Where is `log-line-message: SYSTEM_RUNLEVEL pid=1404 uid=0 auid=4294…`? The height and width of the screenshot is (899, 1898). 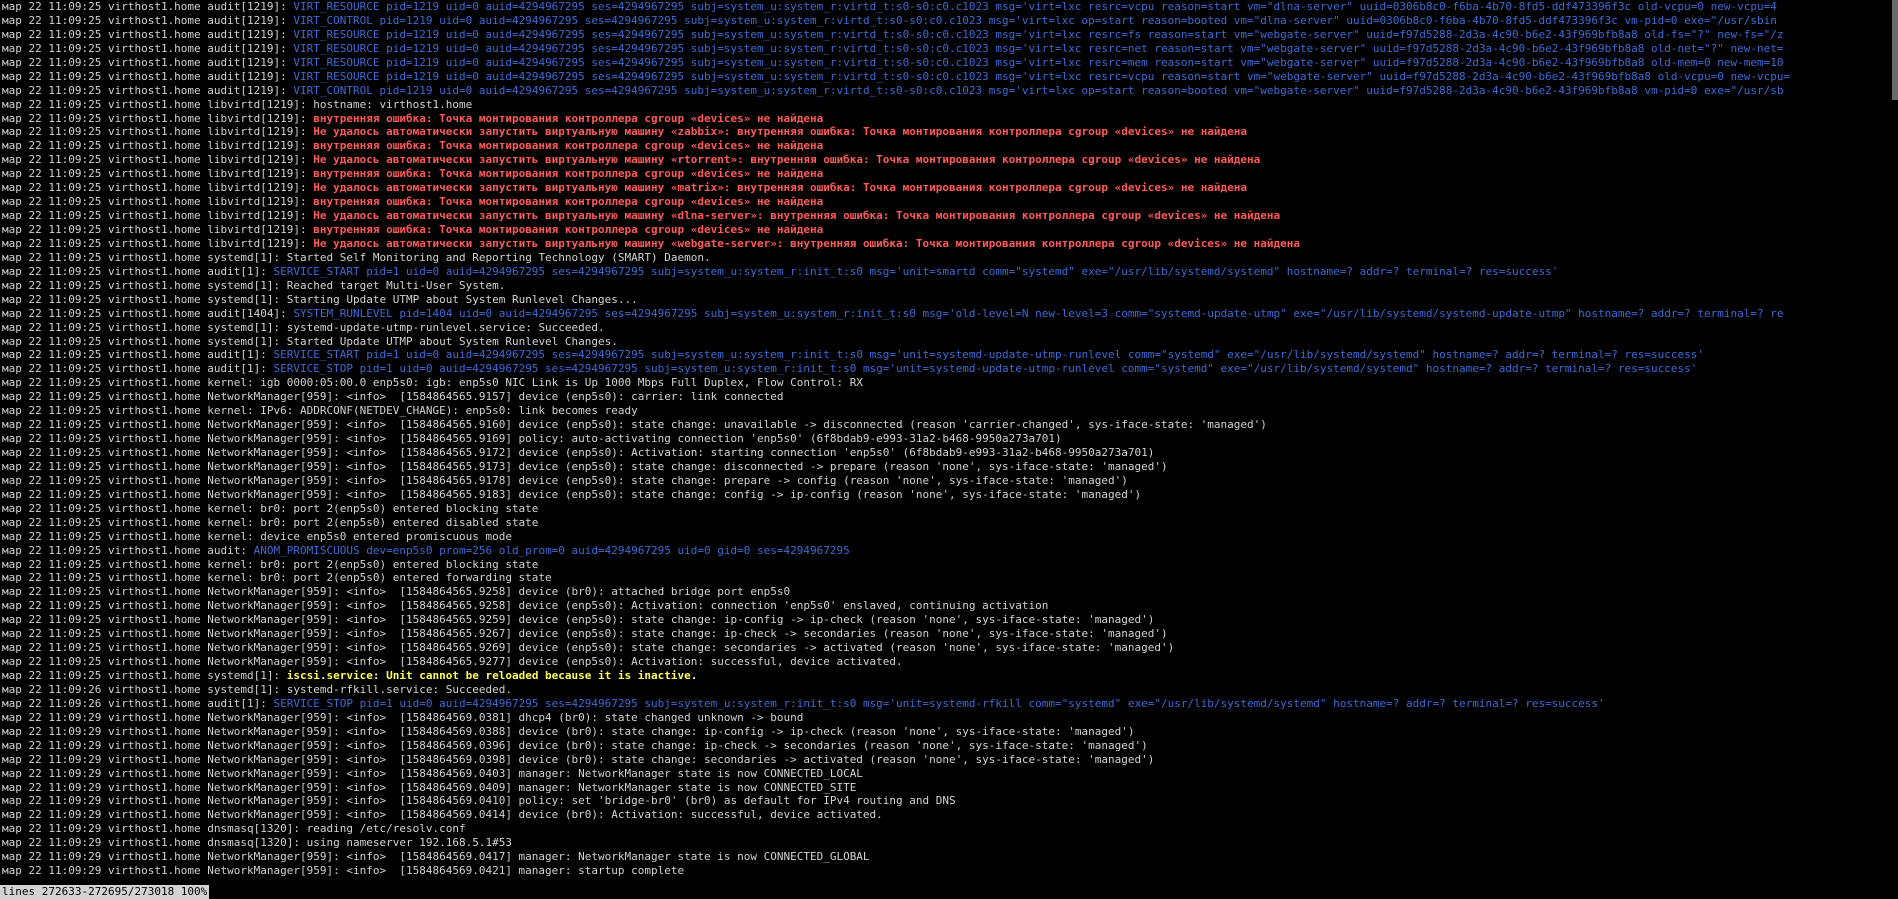 log-line-message: SYSTEM_RUNLEVEL pid=1404 uid=0 auid=4294… is located at coordinates (1038, 313).